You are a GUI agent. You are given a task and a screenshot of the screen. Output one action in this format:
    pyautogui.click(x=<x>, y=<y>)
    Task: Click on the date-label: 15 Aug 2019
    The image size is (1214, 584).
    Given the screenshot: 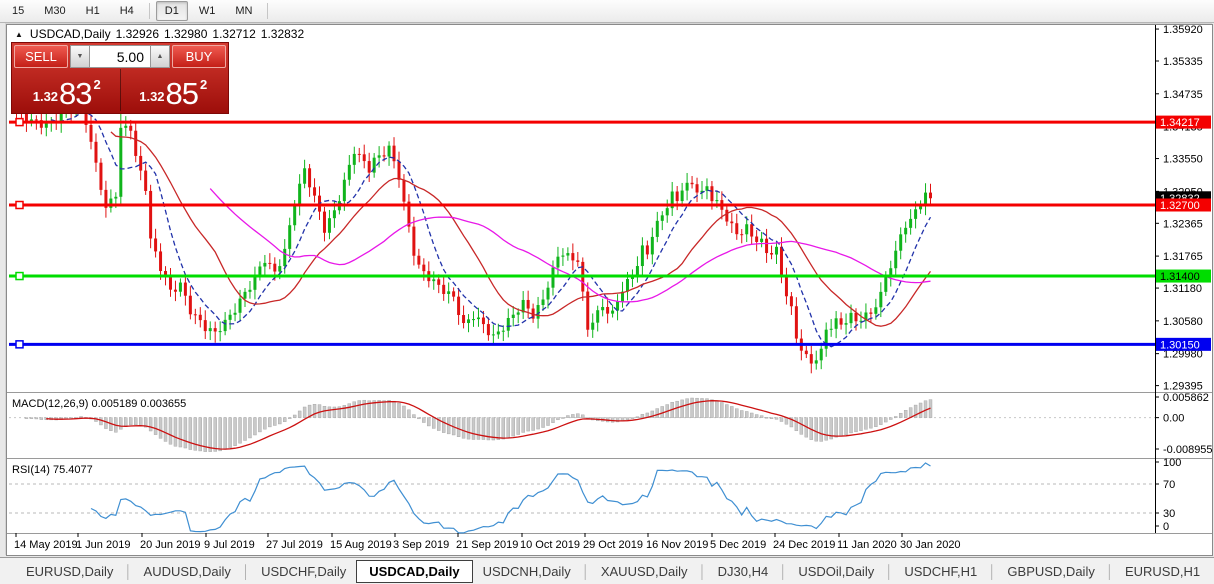 What is the action you would take?
    pyautogui.click(x=361, y=545)
    